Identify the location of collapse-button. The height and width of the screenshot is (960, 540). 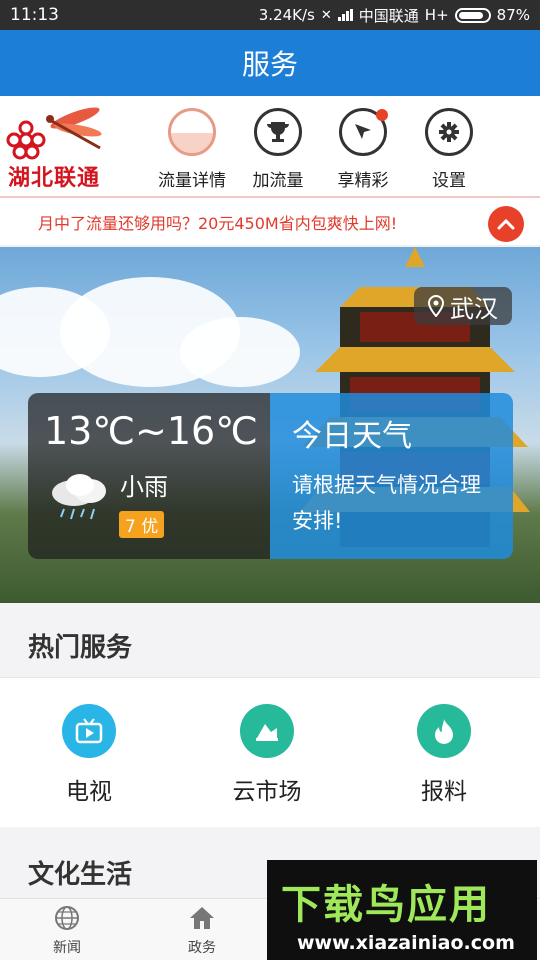
(506, 224).